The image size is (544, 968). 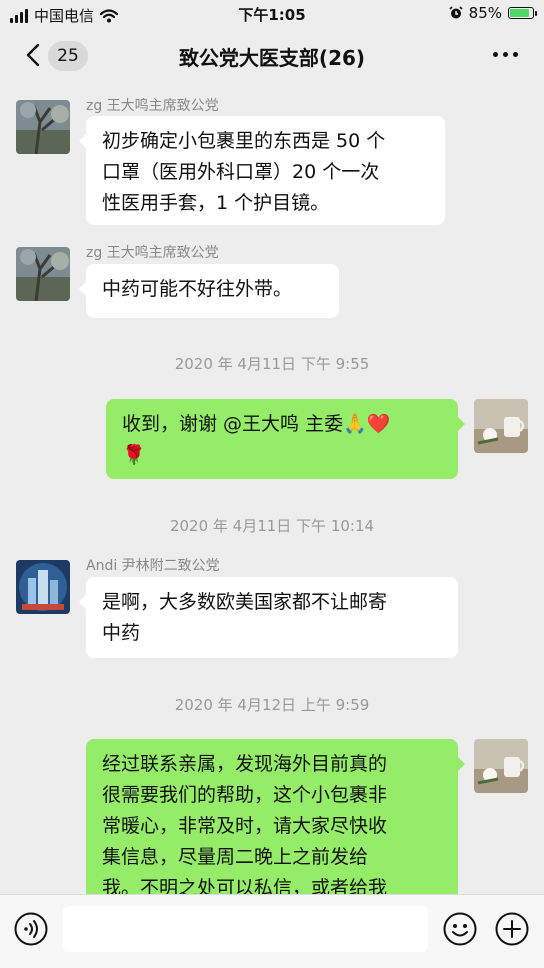 What do you see at coordinates (456, 12) in the screenshot?
I see `alarm-icon` at bounding box center [456, 12].